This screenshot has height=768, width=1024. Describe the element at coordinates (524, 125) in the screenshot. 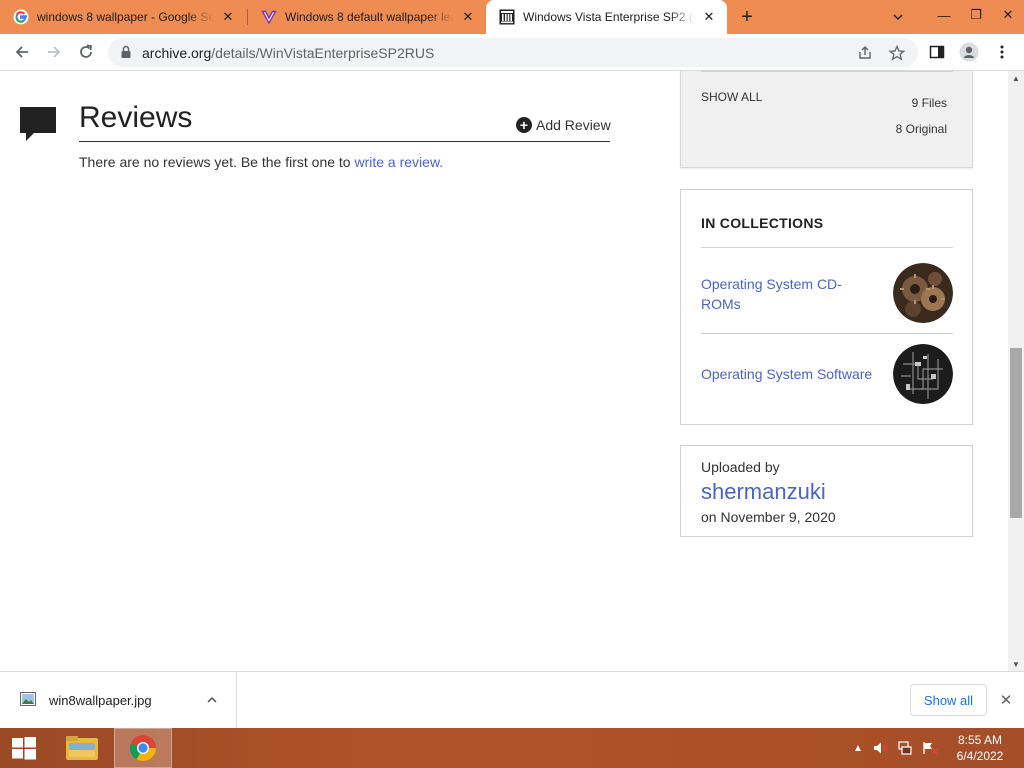

I see `plus-circle-icon: +` at that location.